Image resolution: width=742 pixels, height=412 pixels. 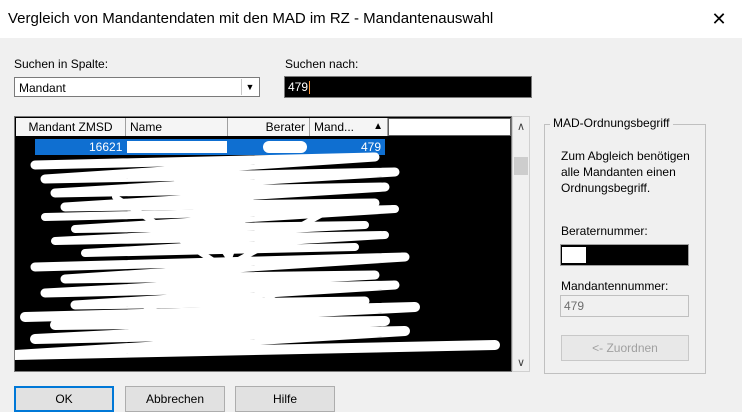 I want to click on search-column-label: Suchen in Spalte:, so click(x=61, y=64).